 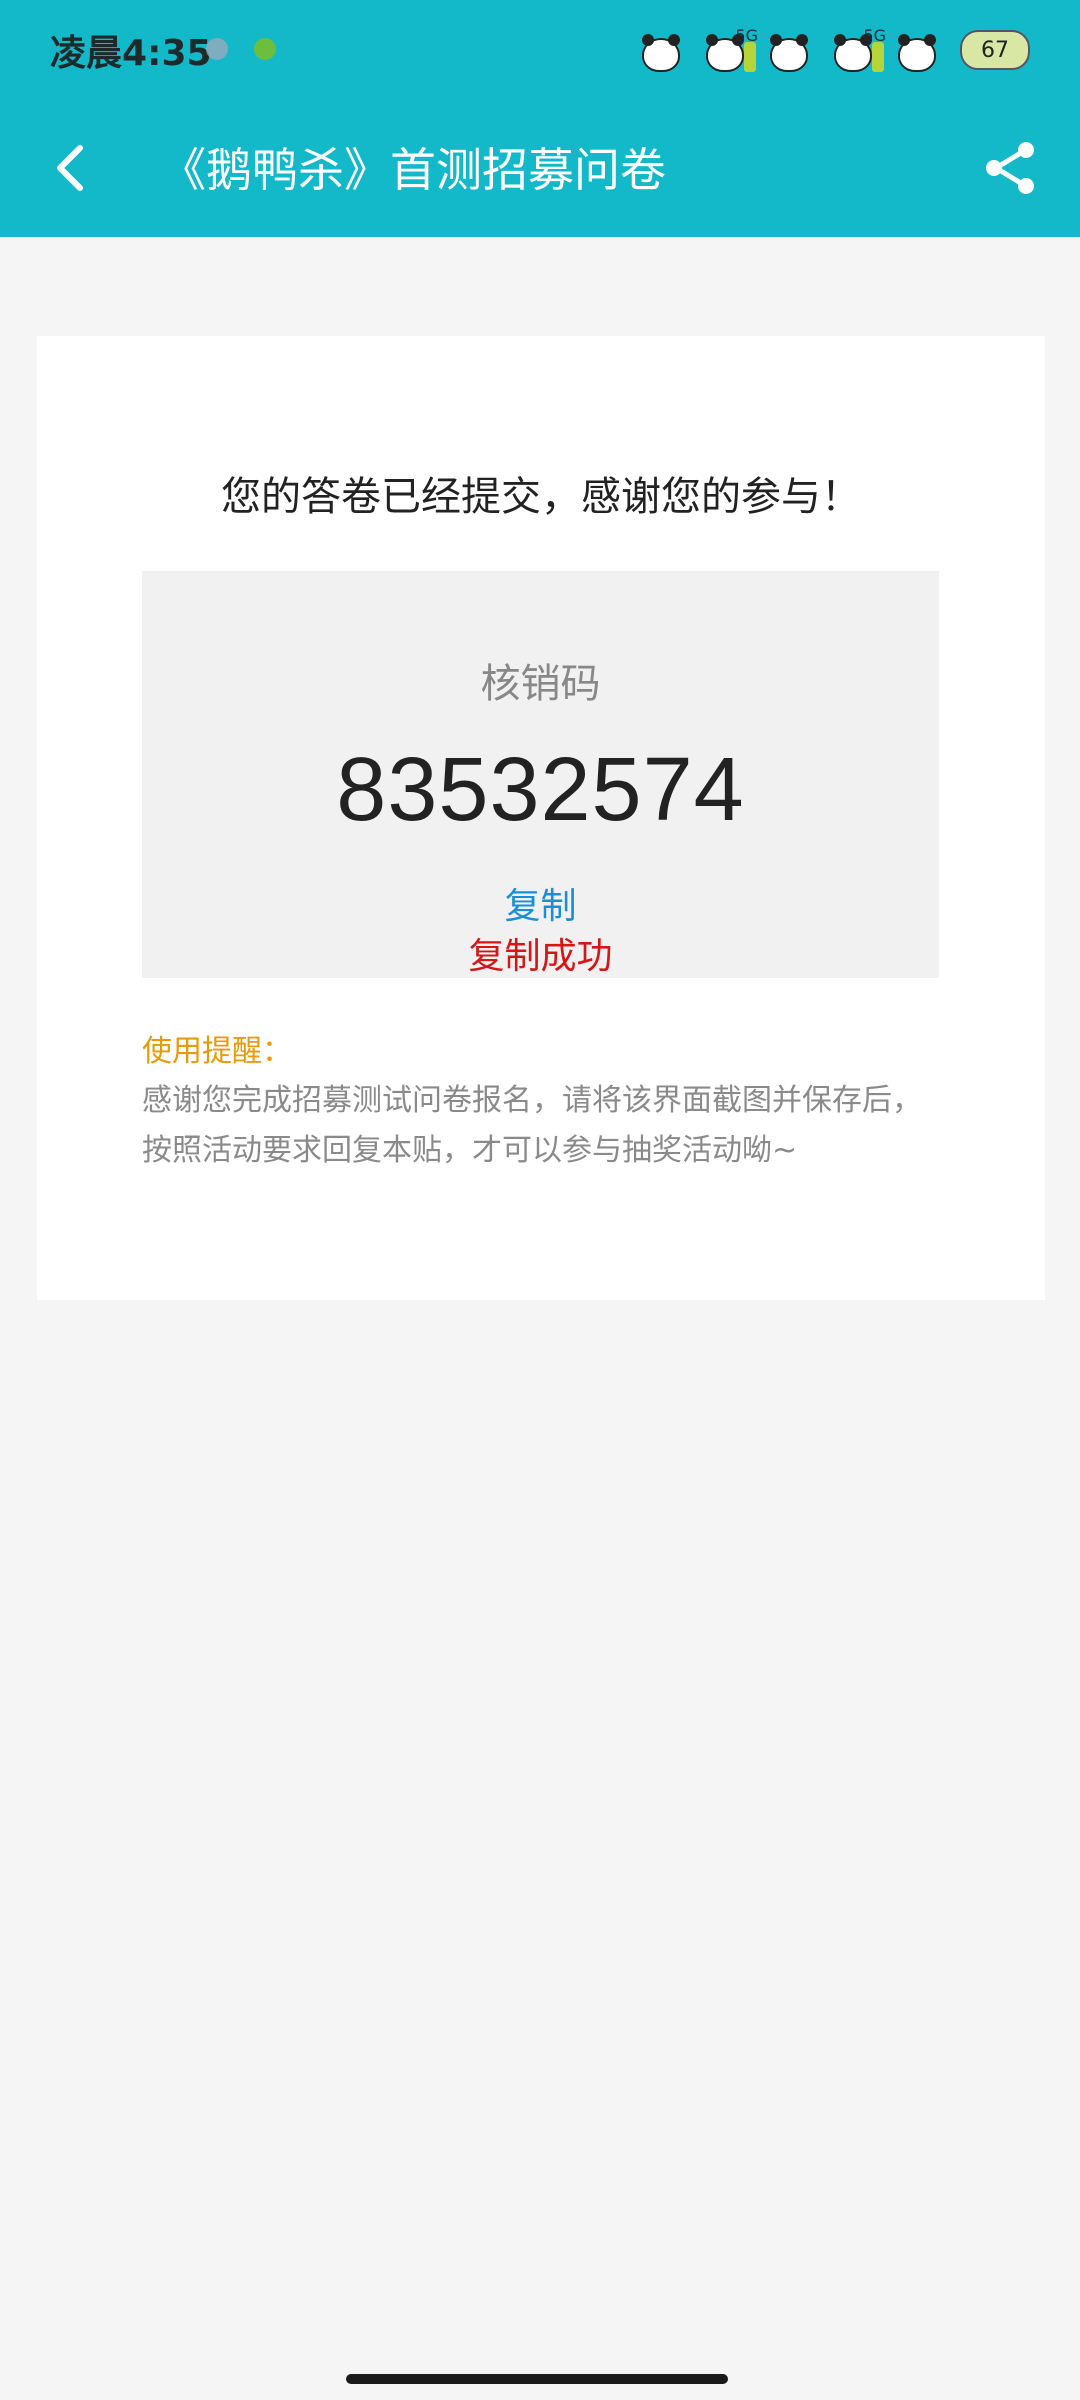 What do you see at coordinates (540, 684) in the screenshot?
I see `code-label: 核销码` at bounding box center [540, 684].